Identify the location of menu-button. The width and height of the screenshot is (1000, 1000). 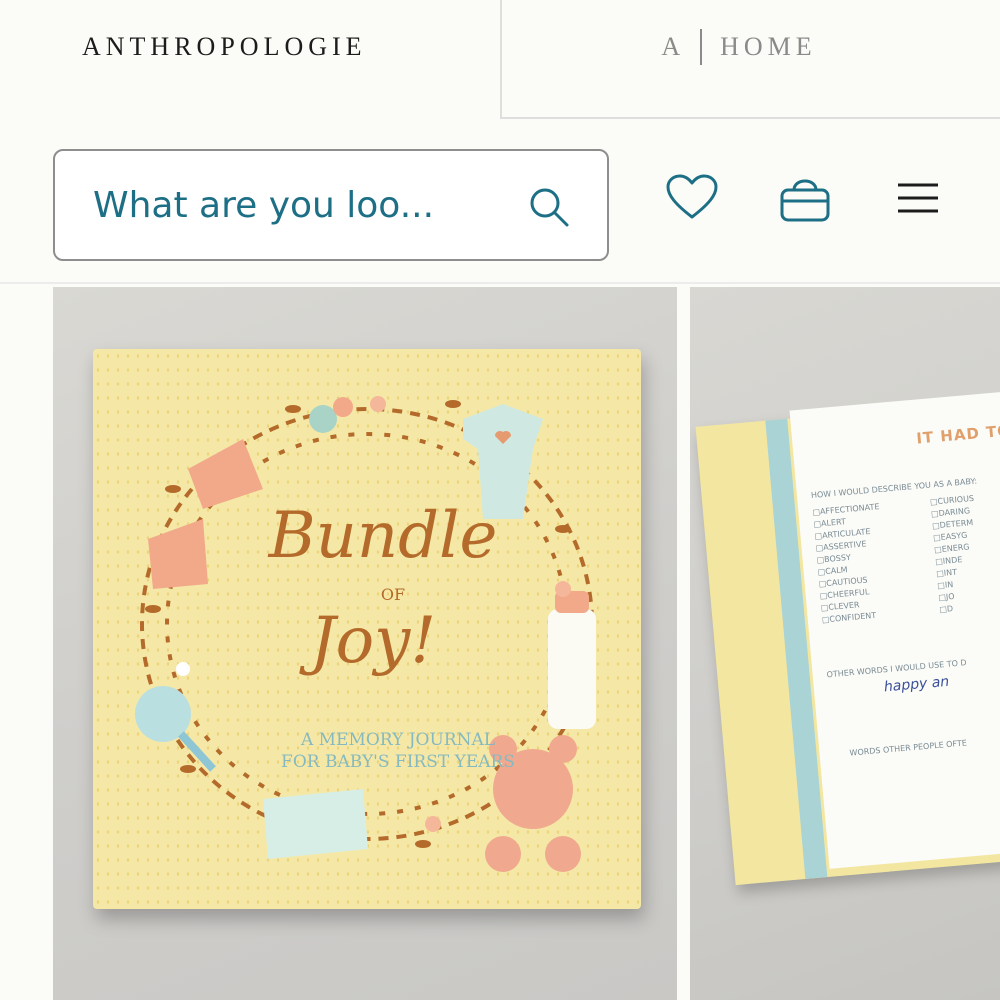
(918, 200).